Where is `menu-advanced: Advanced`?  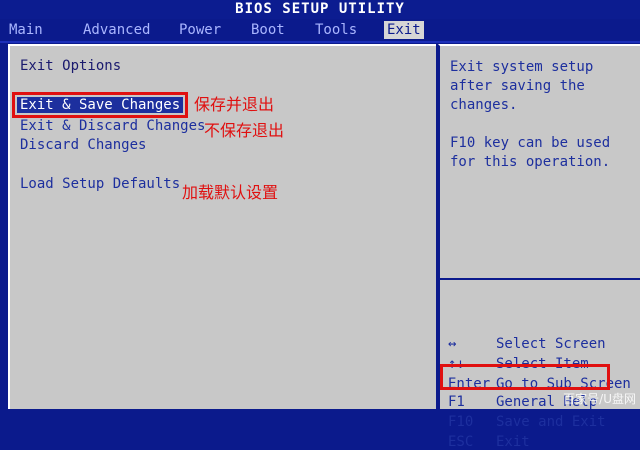
menu-advanced: Advanced is located at coordinates (116, 30).